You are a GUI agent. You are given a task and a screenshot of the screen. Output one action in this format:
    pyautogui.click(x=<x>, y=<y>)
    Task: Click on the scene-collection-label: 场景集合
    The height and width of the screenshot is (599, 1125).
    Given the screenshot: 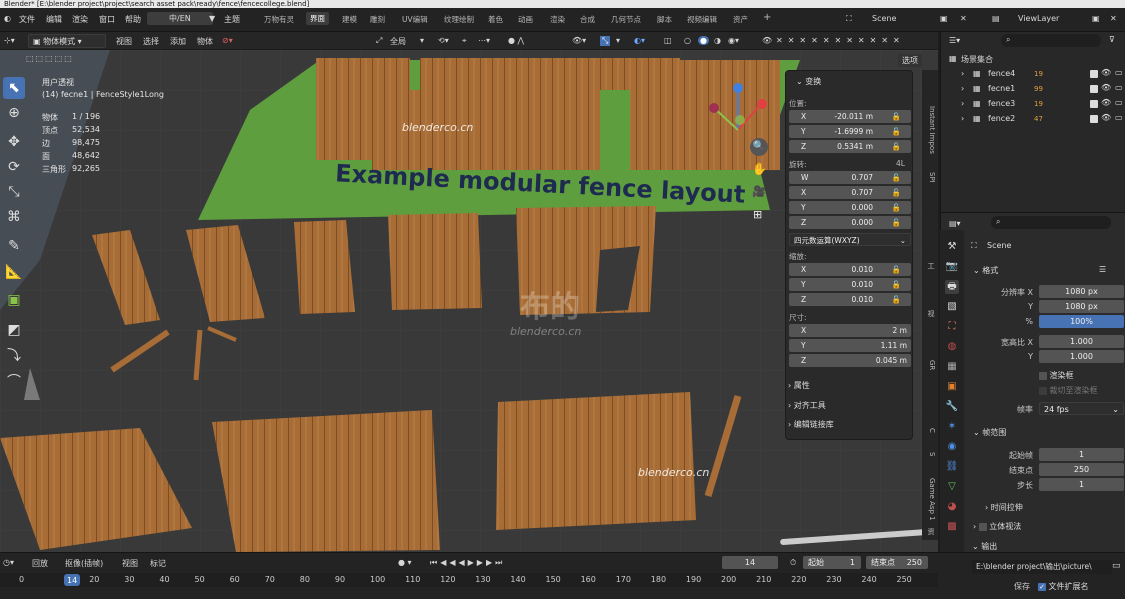 What is the action you would take?
    pyautogui.click(x=977, y=59)
    